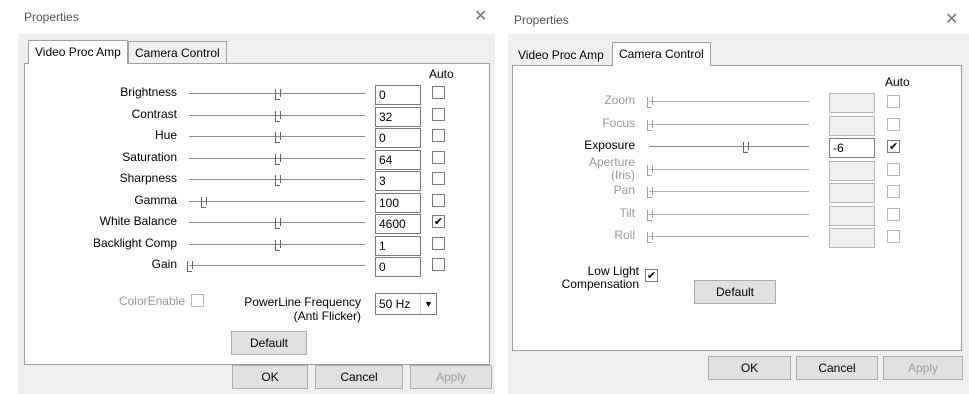  I want to click on roll-slider-thumb, so click(650, 237).